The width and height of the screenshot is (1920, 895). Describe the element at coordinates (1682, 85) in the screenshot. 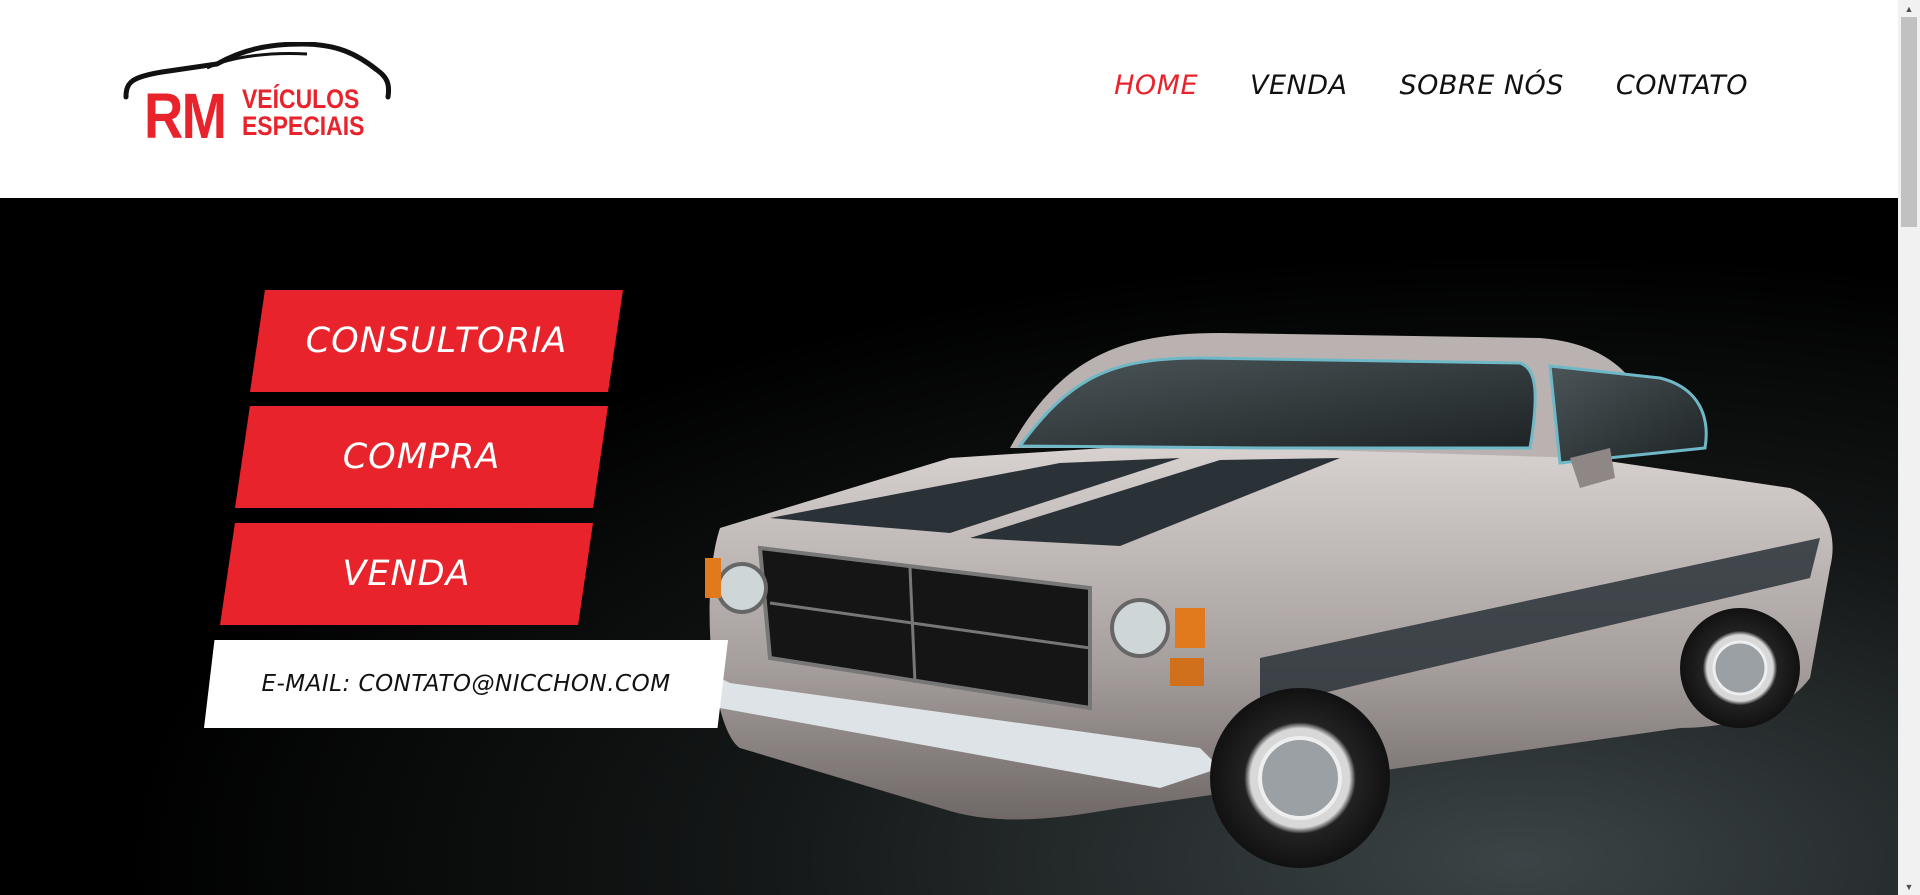

I see `nav-contato: CONTATO` at that location.